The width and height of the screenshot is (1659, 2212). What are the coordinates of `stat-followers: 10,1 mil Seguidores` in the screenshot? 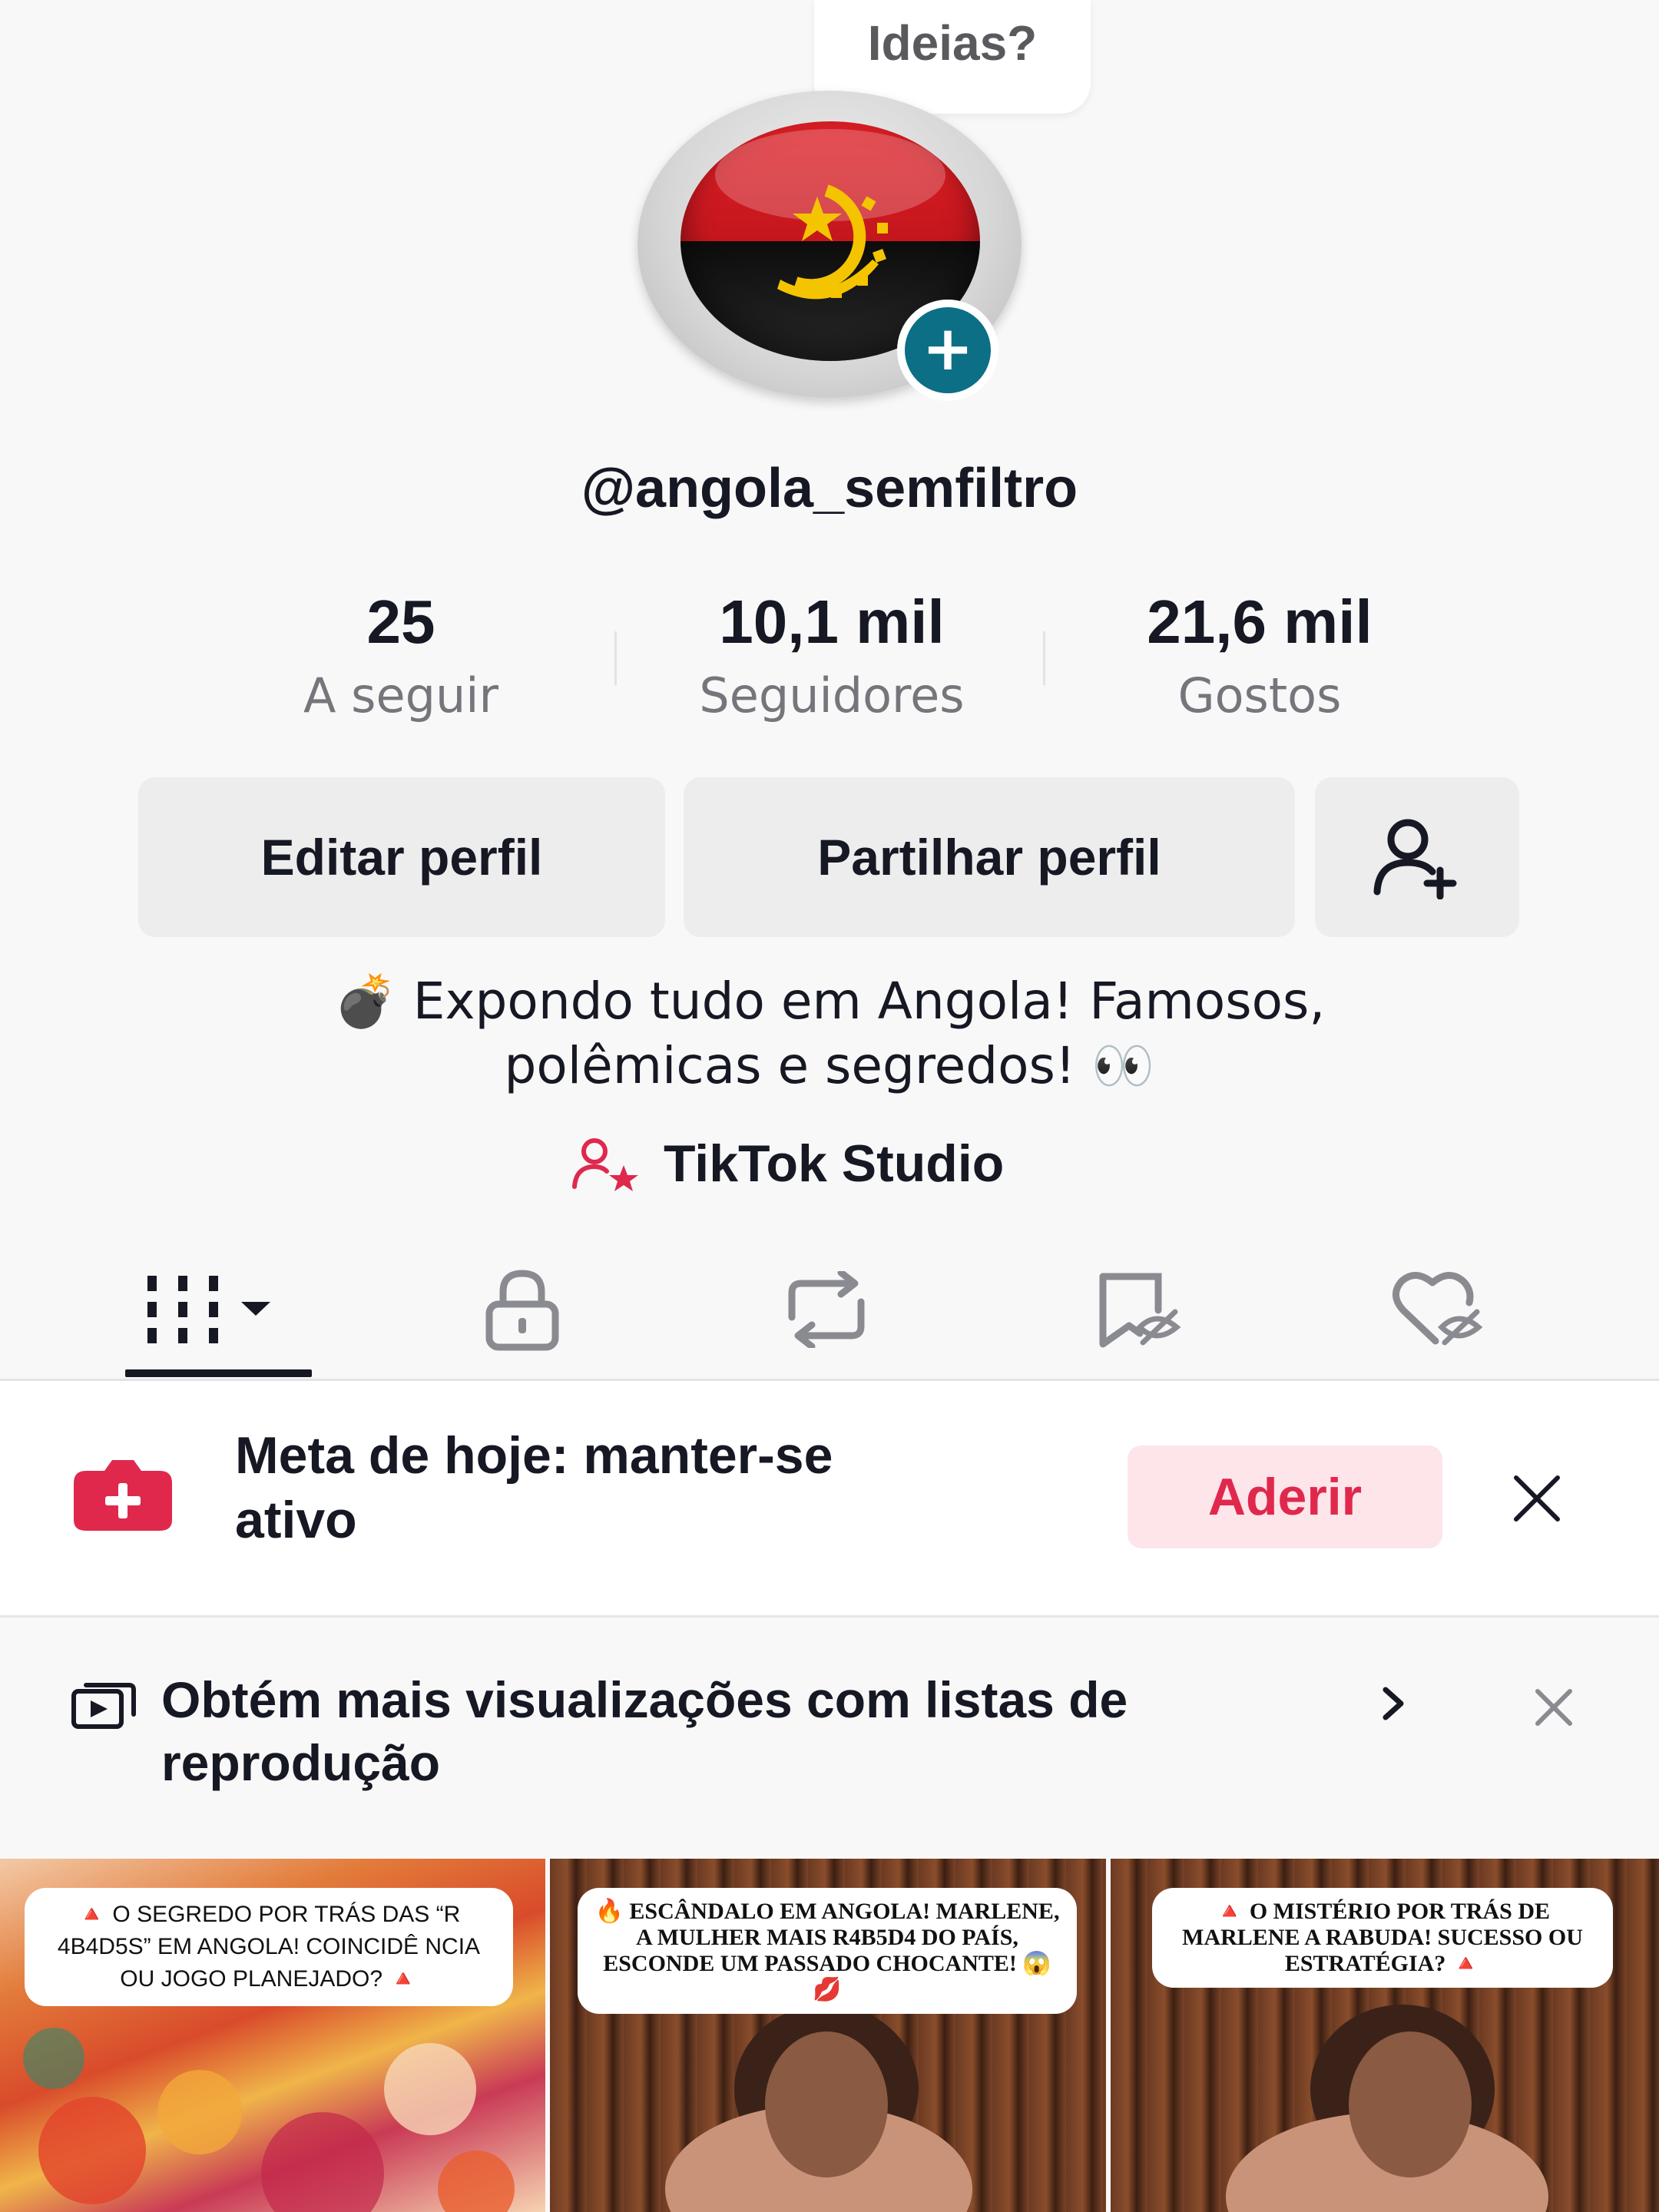 It's located at (832, 656).